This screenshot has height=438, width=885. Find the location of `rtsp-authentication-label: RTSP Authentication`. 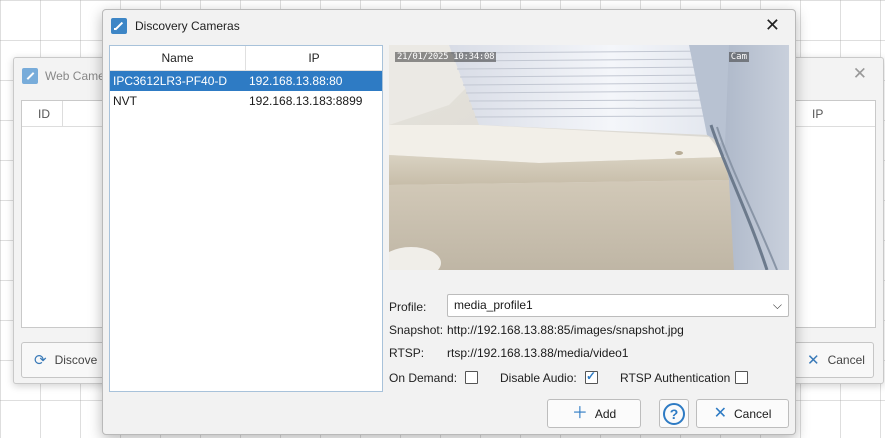

rtsp-authentication-label: RTSP Authentication is located at coordinates (675, 378).